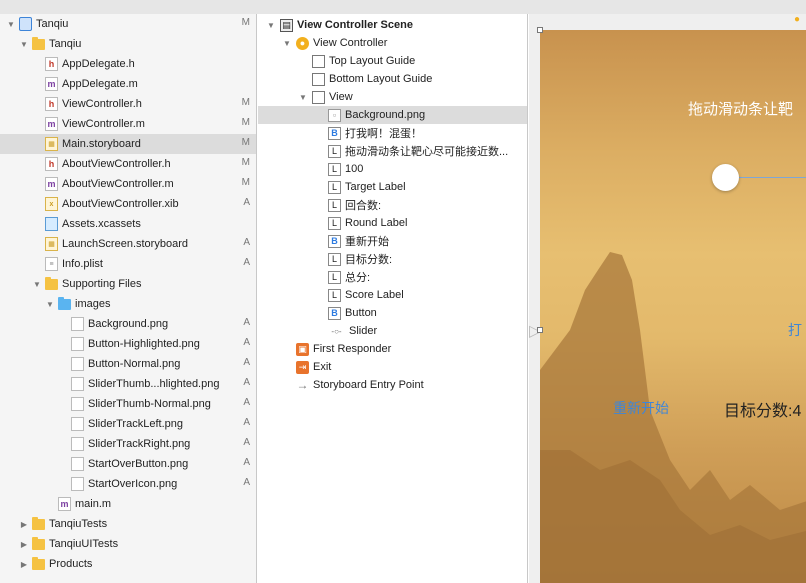 The height and width of the screenshot is (583, 806). What do you see at coordinates (392, 367) in the screenshot?
I see `outline-item: ⇥ Exit` at bounding box center [392, 367].